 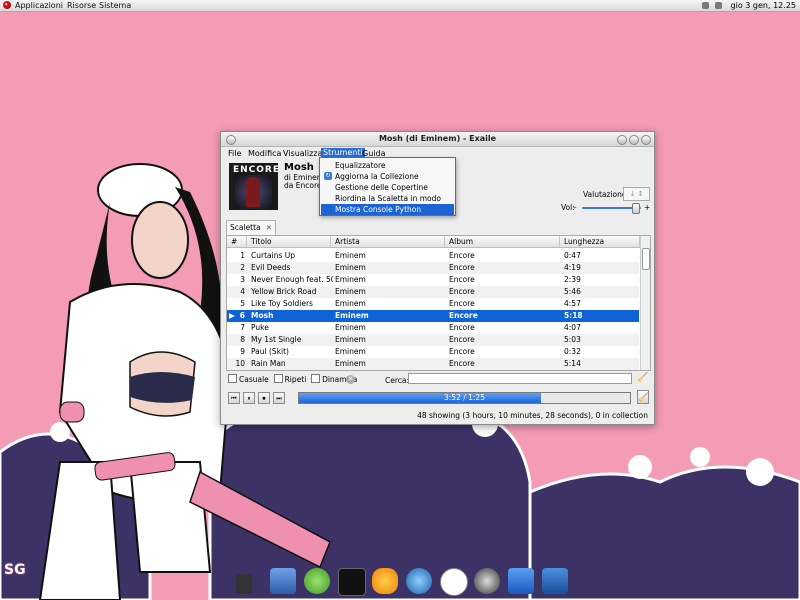 I want to click on sg-logo: SG, so click(x=15, y=570).